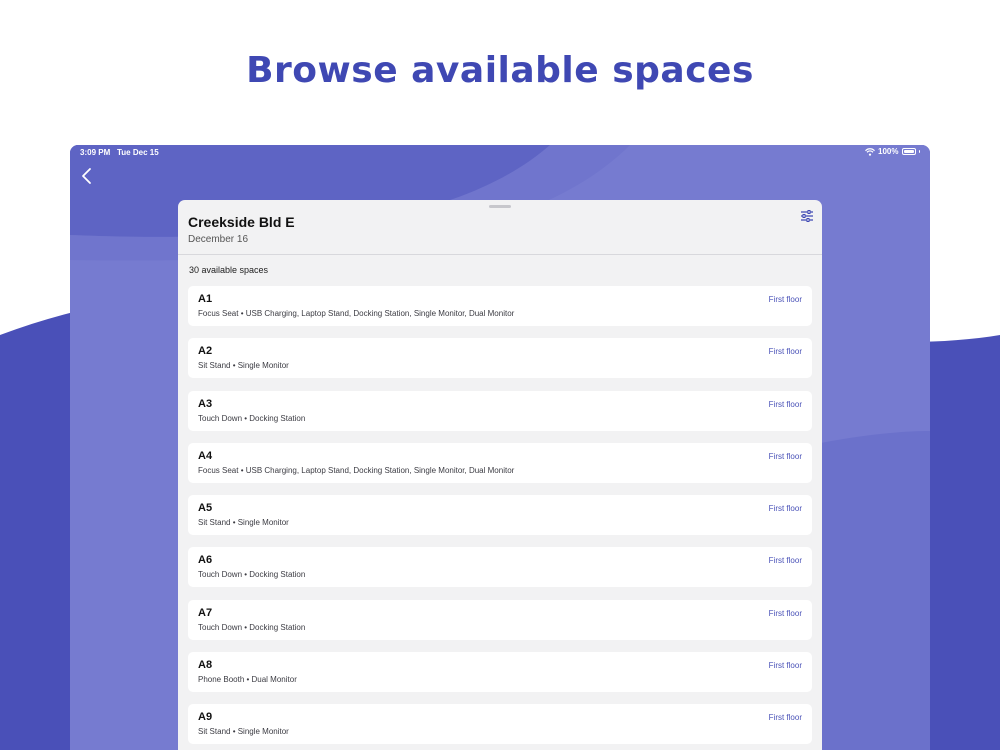 The width and height of the screenshot is (1000, 750). Describe the element at coordinates (500, 153) in the screenshot. I see `status-bar: 3:09 PM Tue Dec 15 100%` at that location.